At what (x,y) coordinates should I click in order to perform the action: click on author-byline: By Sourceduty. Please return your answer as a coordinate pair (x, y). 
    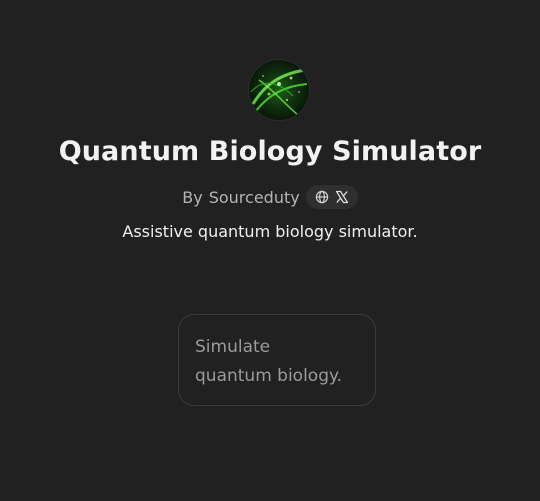
    Looking at the image, I should click on (270, 197).